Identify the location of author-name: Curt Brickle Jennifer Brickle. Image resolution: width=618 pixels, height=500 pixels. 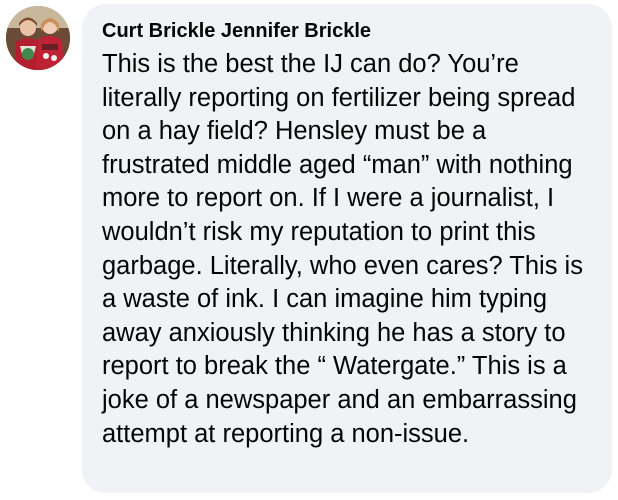
(351, 31).